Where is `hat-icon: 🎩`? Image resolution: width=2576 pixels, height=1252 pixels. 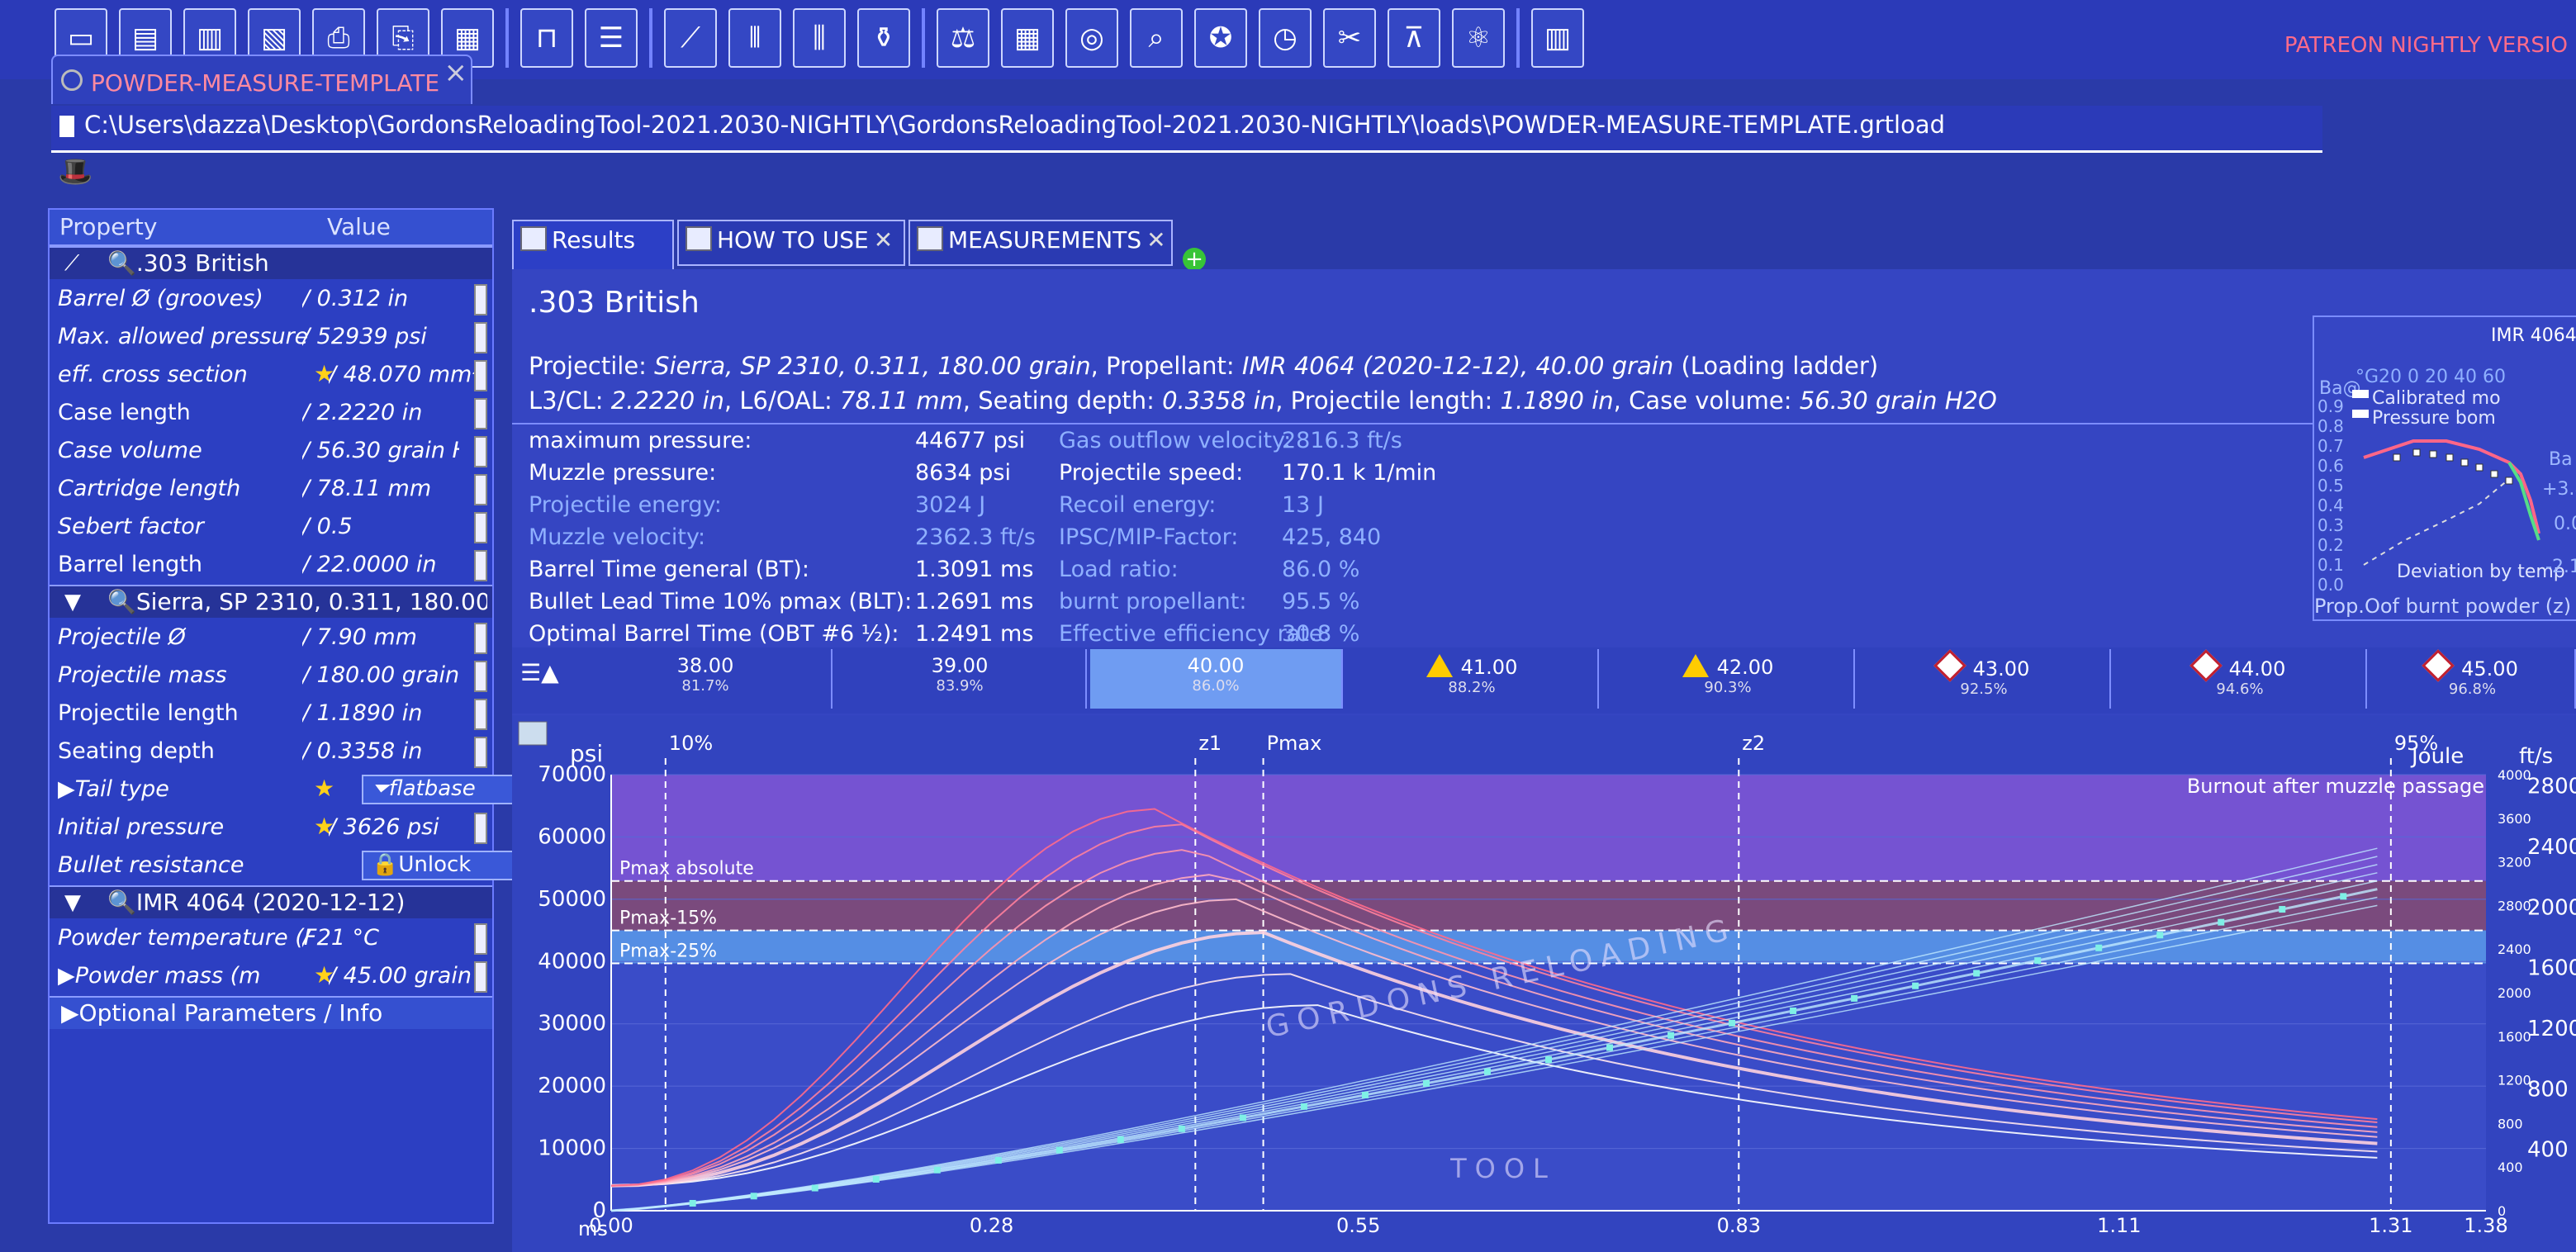
hat-icon: 🎩 is located at coordinates (75, 171).